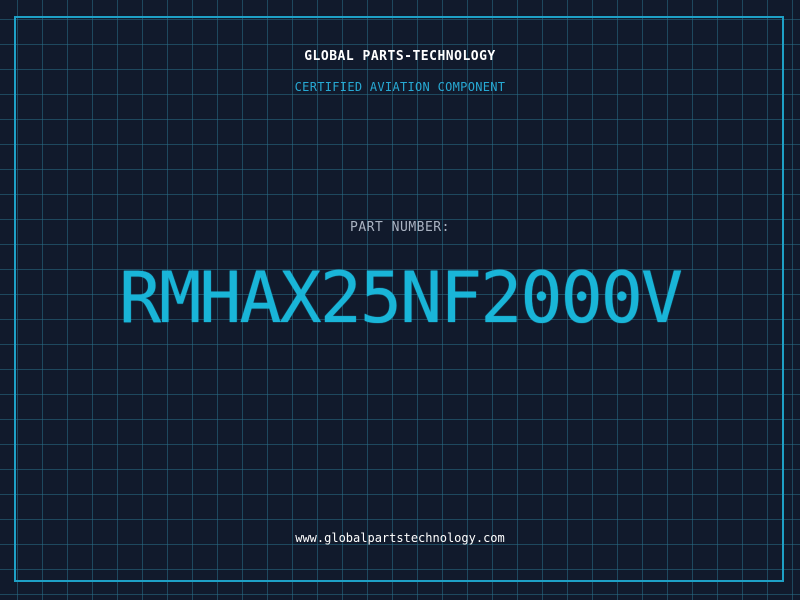 This screenshot has height=600, width=800. I want to click on part-number: RMHAX25NF2000V, so click(400, 298).